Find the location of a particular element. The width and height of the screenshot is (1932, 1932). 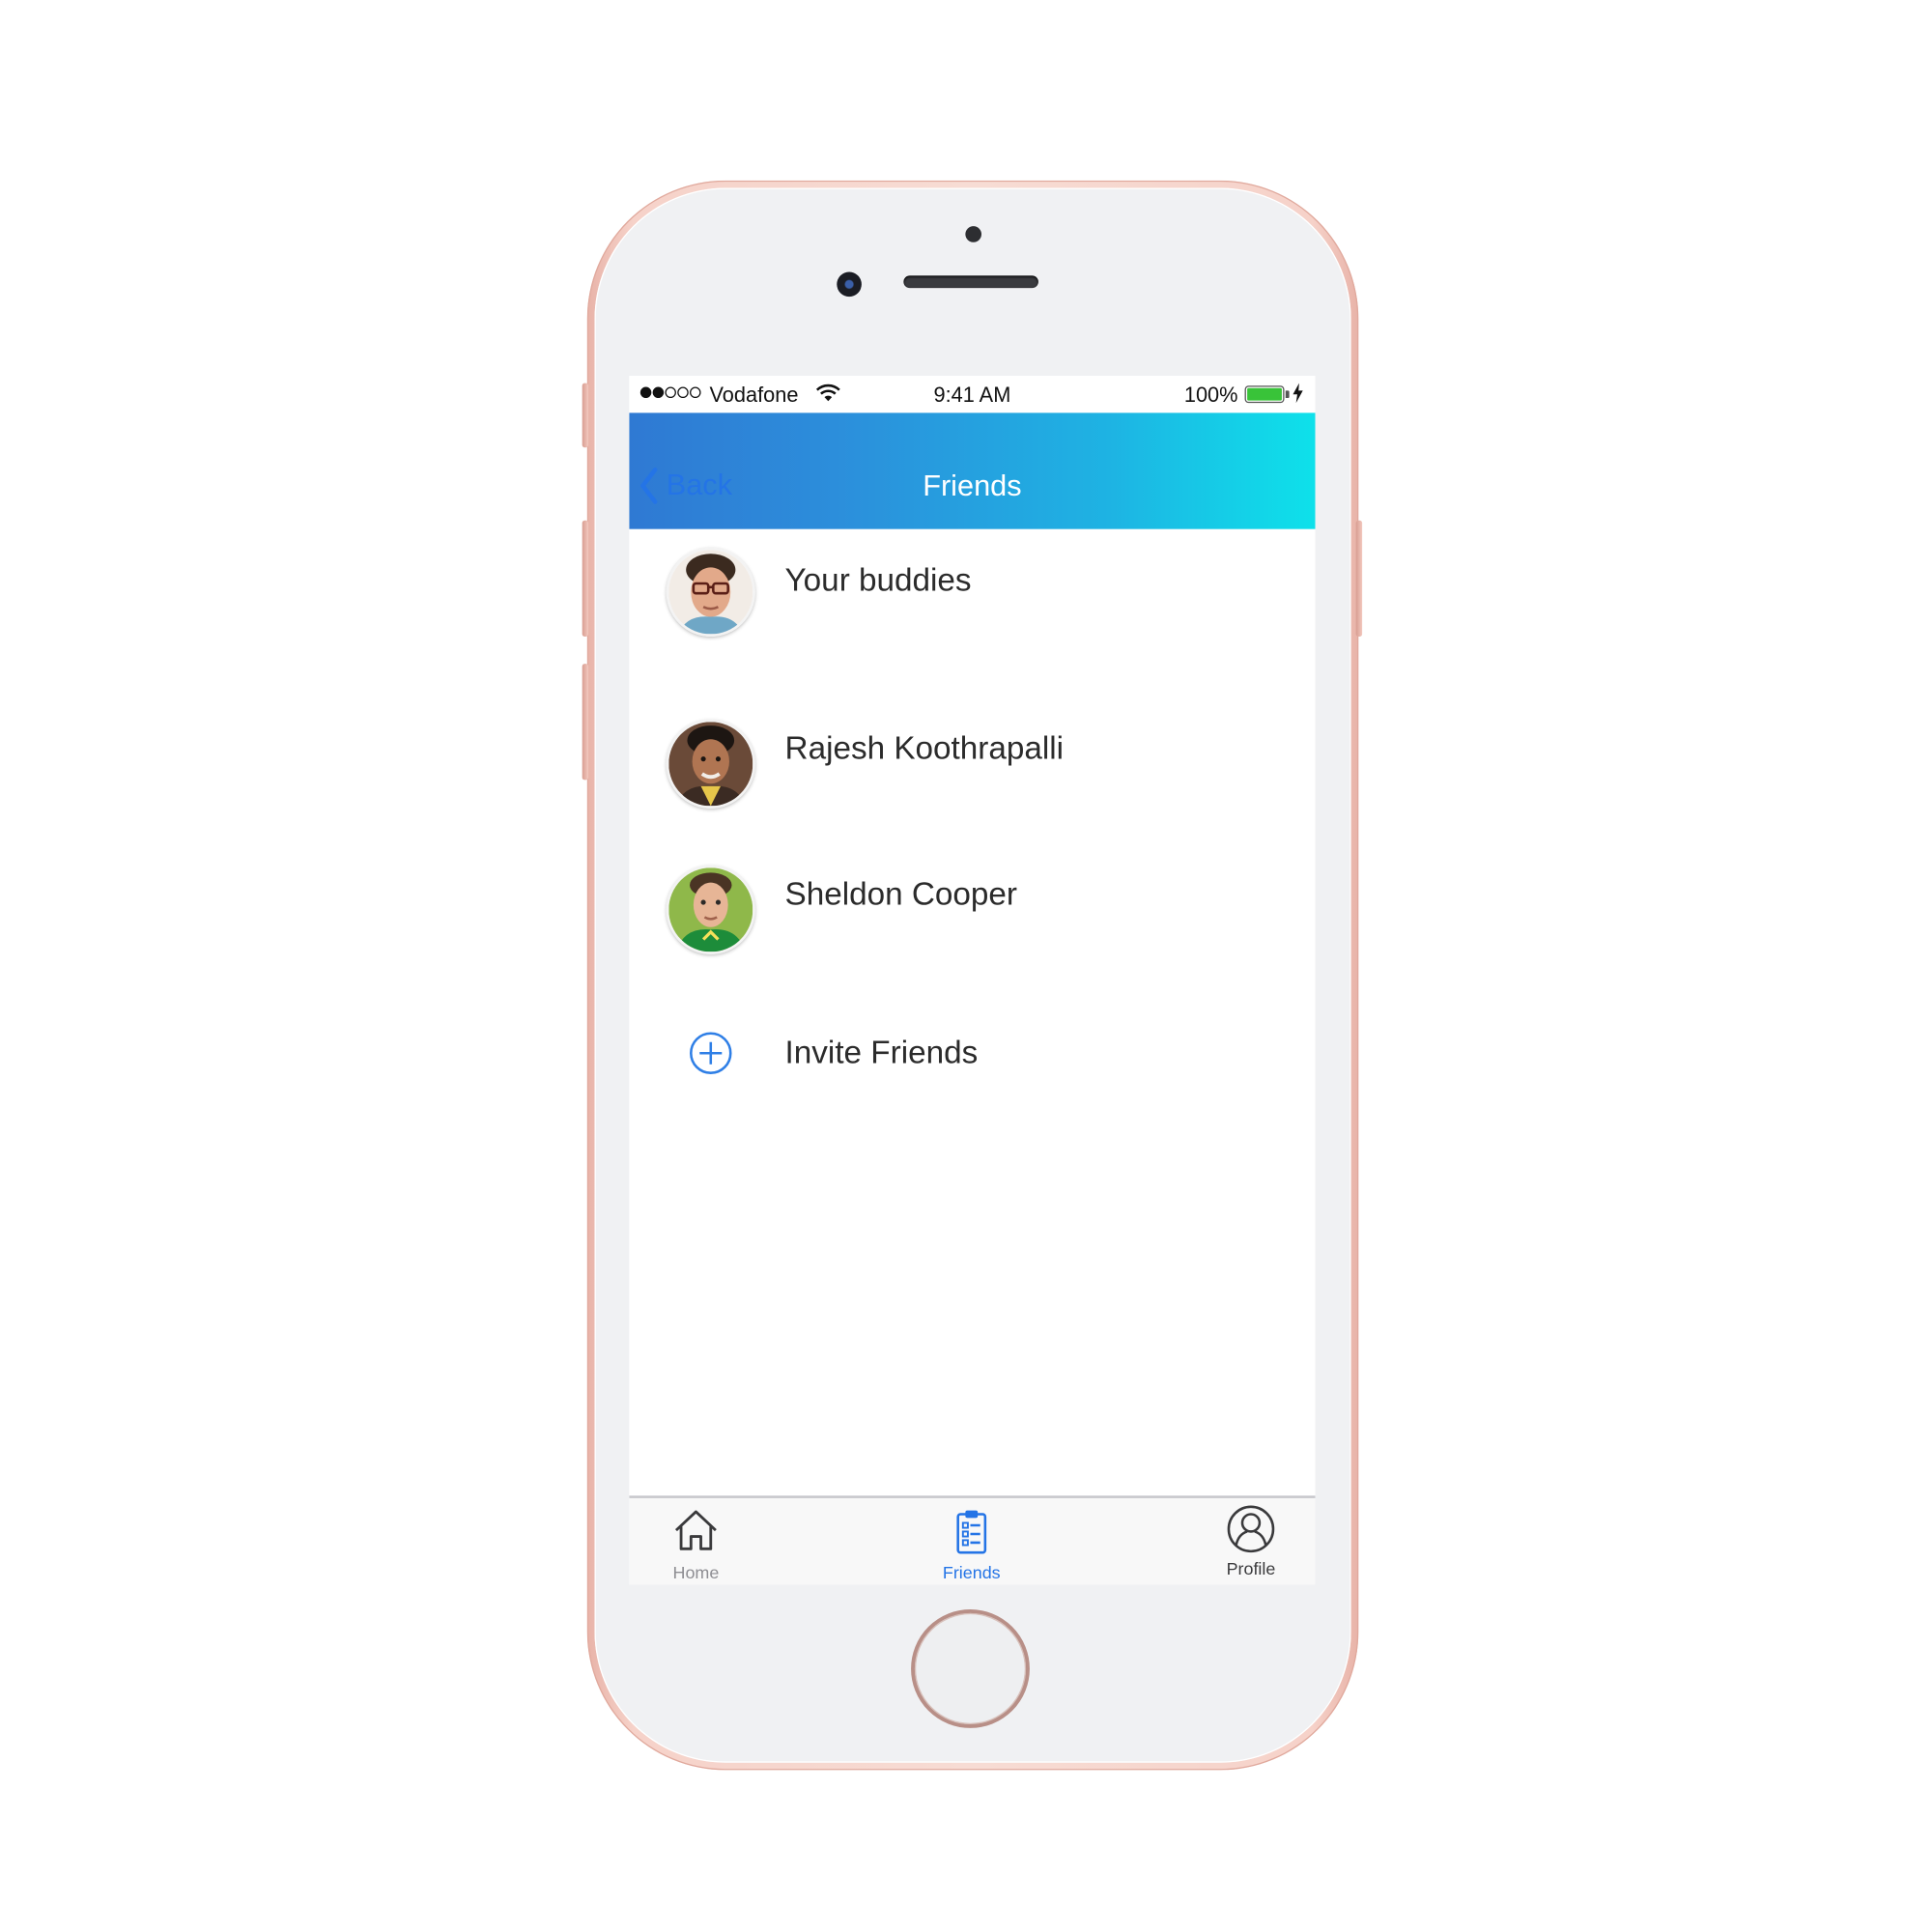

user-circle-icon is located at coordinates (1246, 1528).